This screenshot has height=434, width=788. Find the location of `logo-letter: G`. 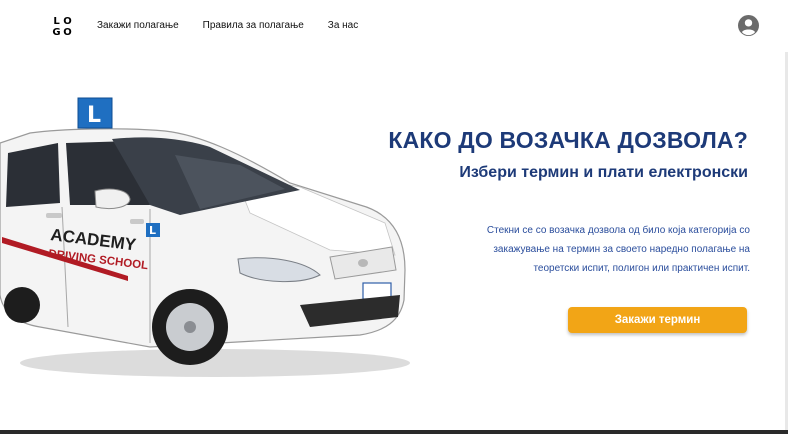

logo-letter: G is located at coordinates (56, 32).